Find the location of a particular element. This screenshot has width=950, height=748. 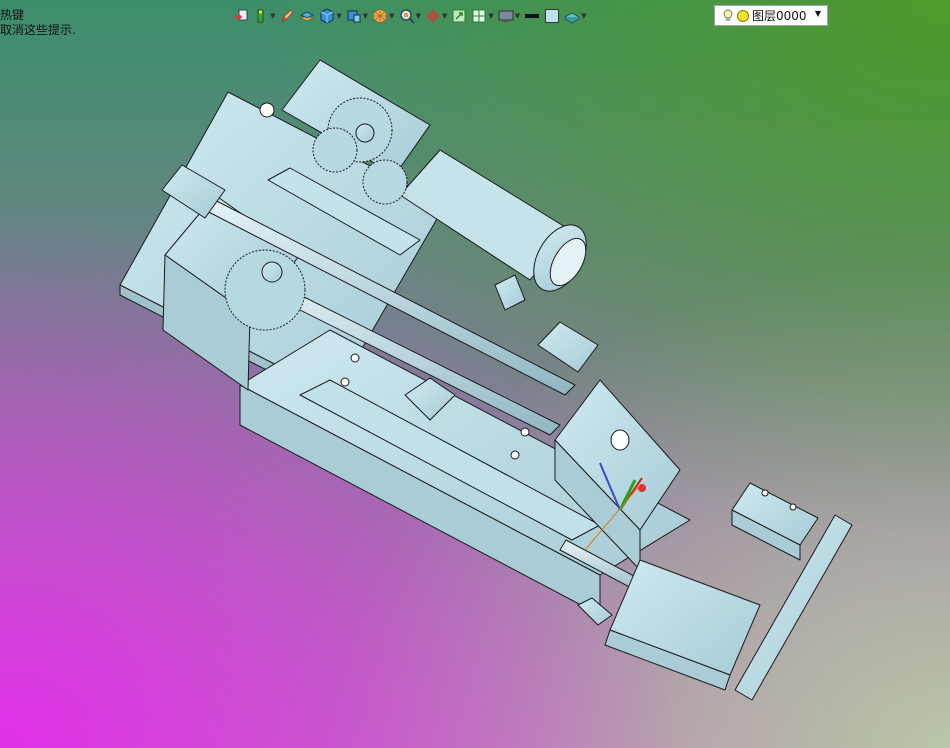

gear-left-large is located at coordinates (265, 290).